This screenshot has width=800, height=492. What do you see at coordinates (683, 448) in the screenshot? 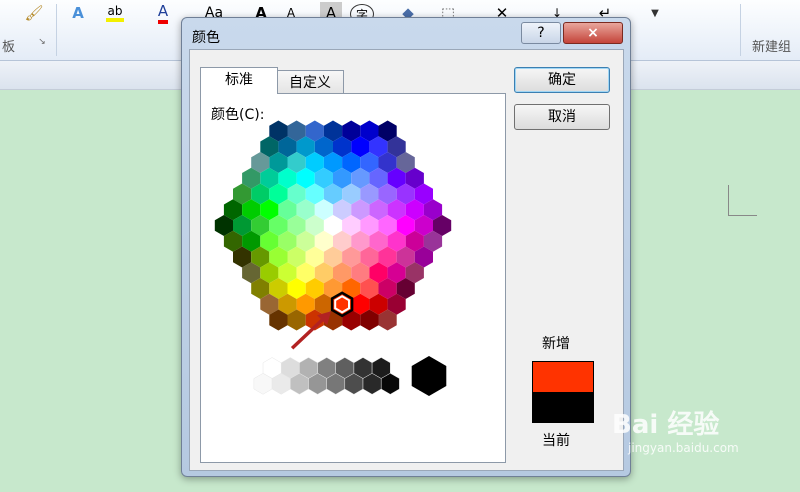
I see `watermark-url: jingyan.baidu.com` at bounding box center [683, 448].